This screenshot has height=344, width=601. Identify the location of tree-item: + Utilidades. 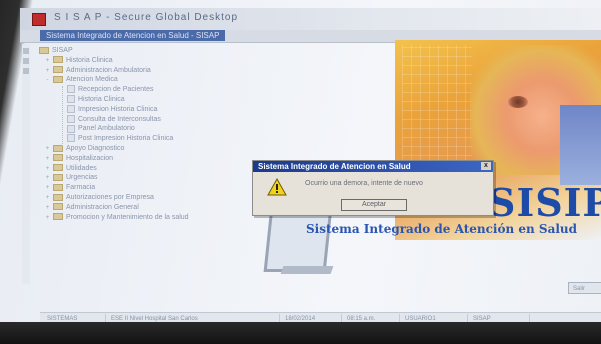
(150, 169).